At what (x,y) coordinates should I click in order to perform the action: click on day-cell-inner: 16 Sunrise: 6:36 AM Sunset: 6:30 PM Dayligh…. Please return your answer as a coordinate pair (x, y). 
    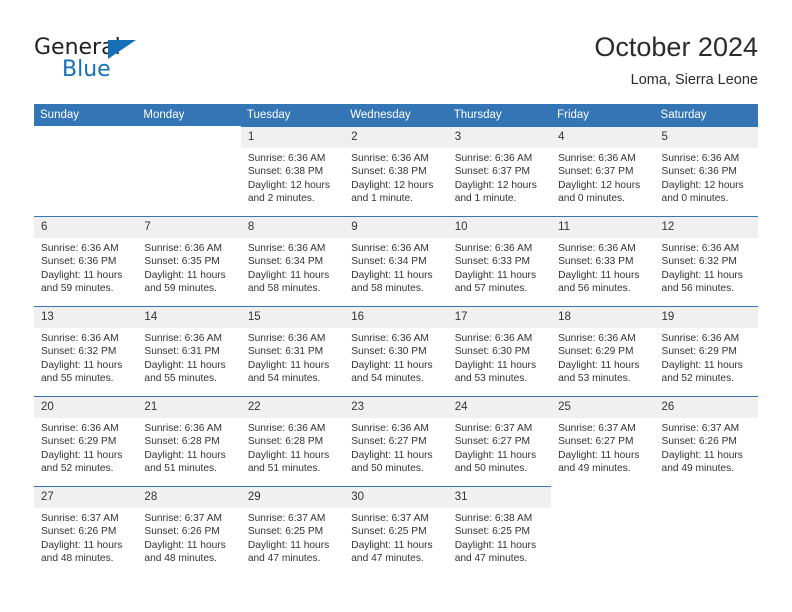
    Looking at the image, I should click on (396, 351).